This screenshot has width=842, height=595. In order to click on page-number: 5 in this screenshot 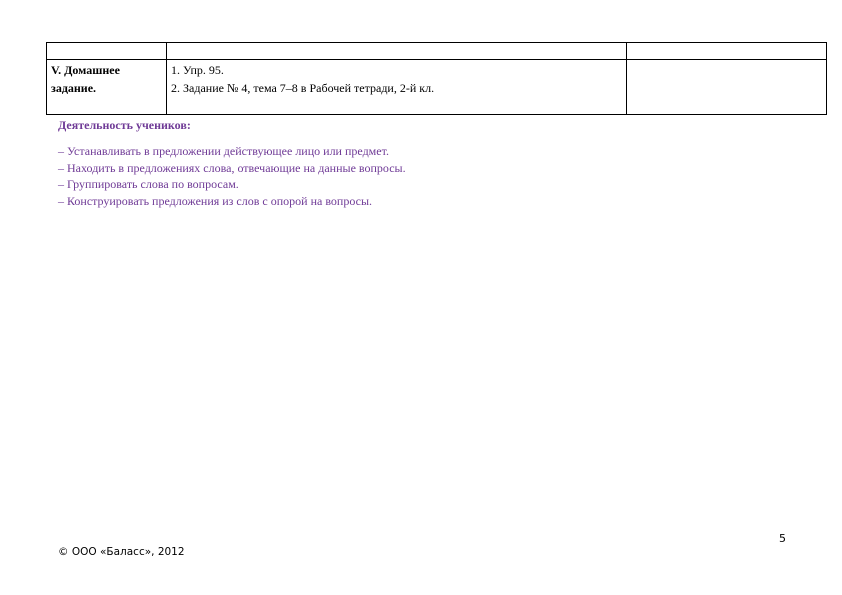, I will do `click(782, 538)`.